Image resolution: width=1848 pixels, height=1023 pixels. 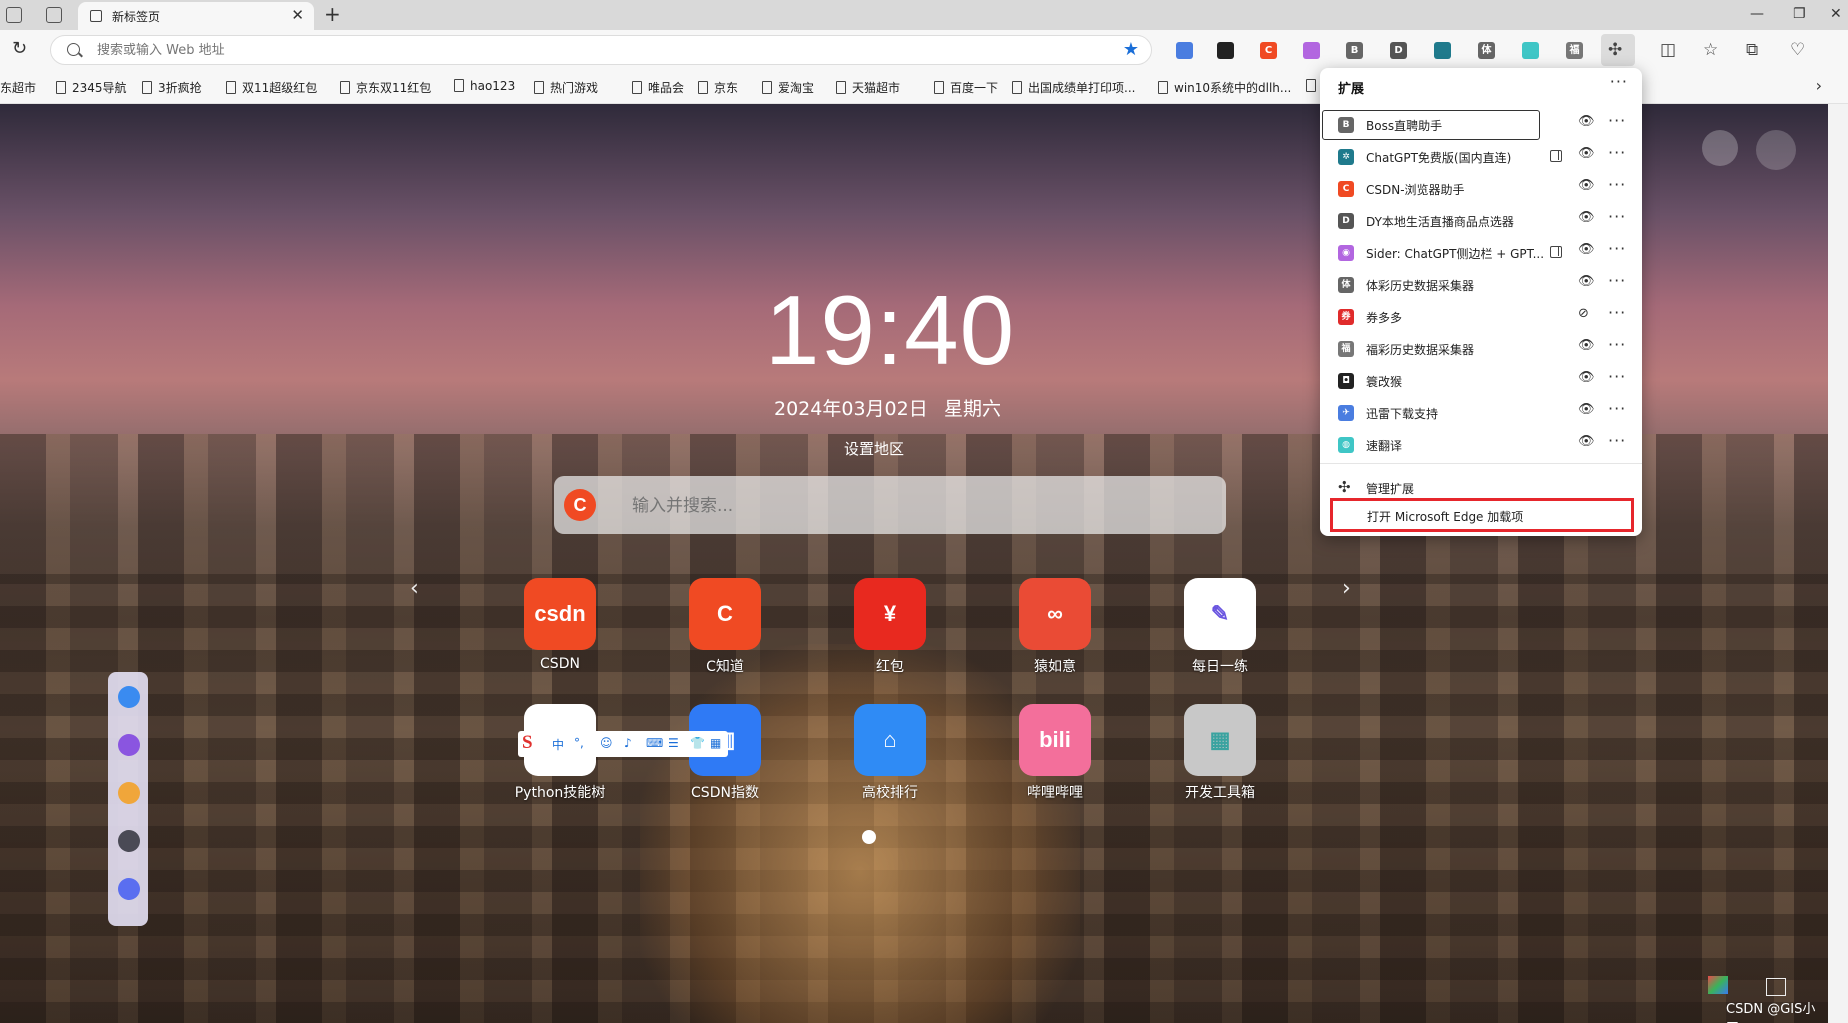 What do you see at coordinates (1776, 987) in the screenshot?
I see `image-icon` at bounding box center [1776, 987].